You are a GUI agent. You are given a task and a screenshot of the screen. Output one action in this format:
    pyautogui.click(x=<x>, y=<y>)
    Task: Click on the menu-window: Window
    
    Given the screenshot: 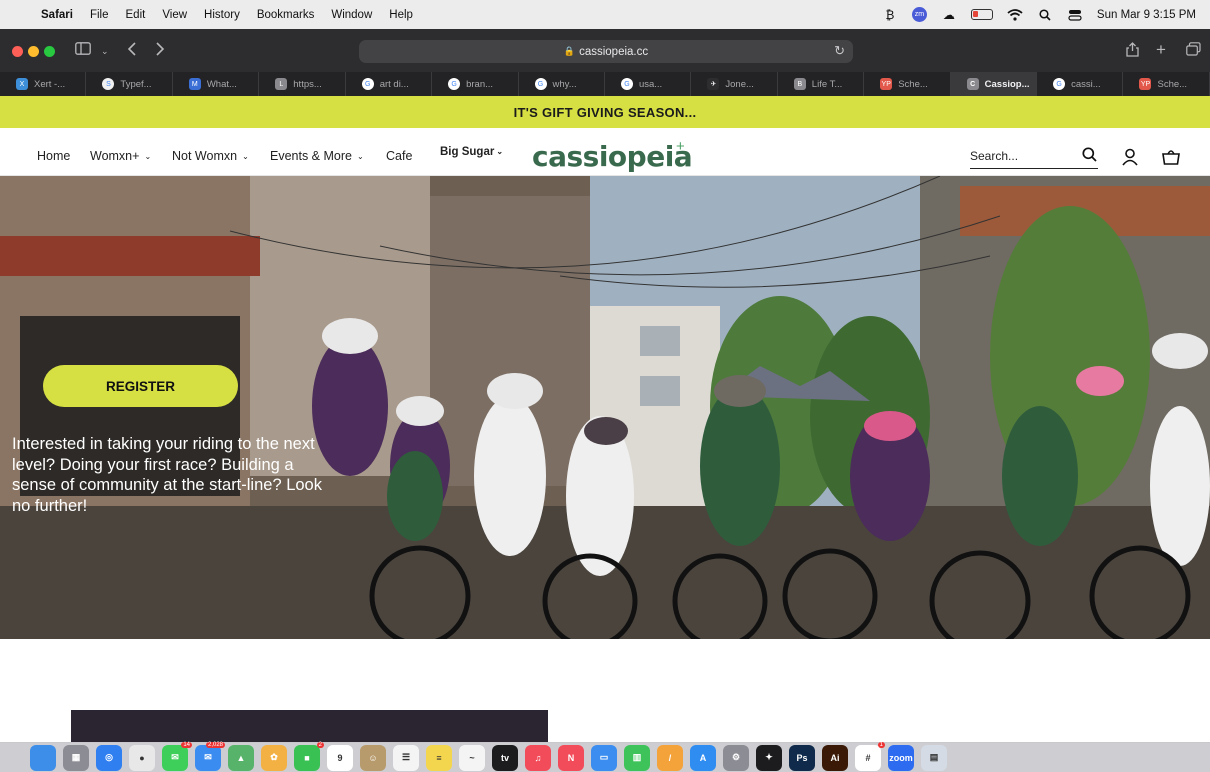 What is the action you would take?
    pyautogui.click(x=351, y=15)
    